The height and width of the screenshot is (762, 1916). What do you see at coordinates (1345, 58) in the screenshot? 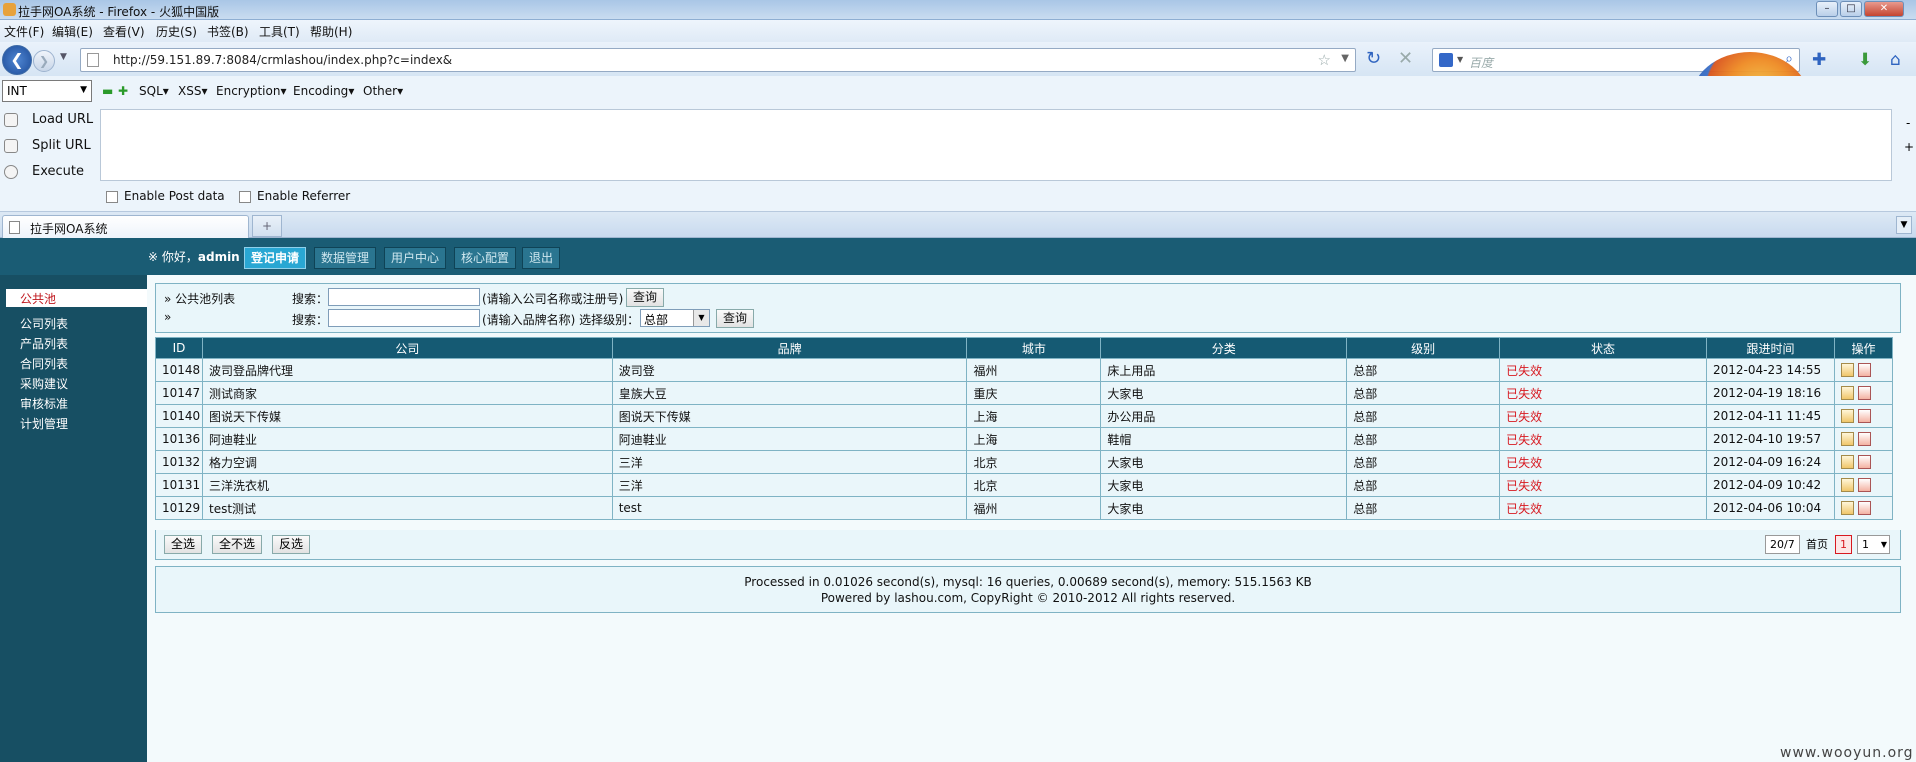
I see `url-dropdown-icon: ▼` at bounding box center [1345, 58].